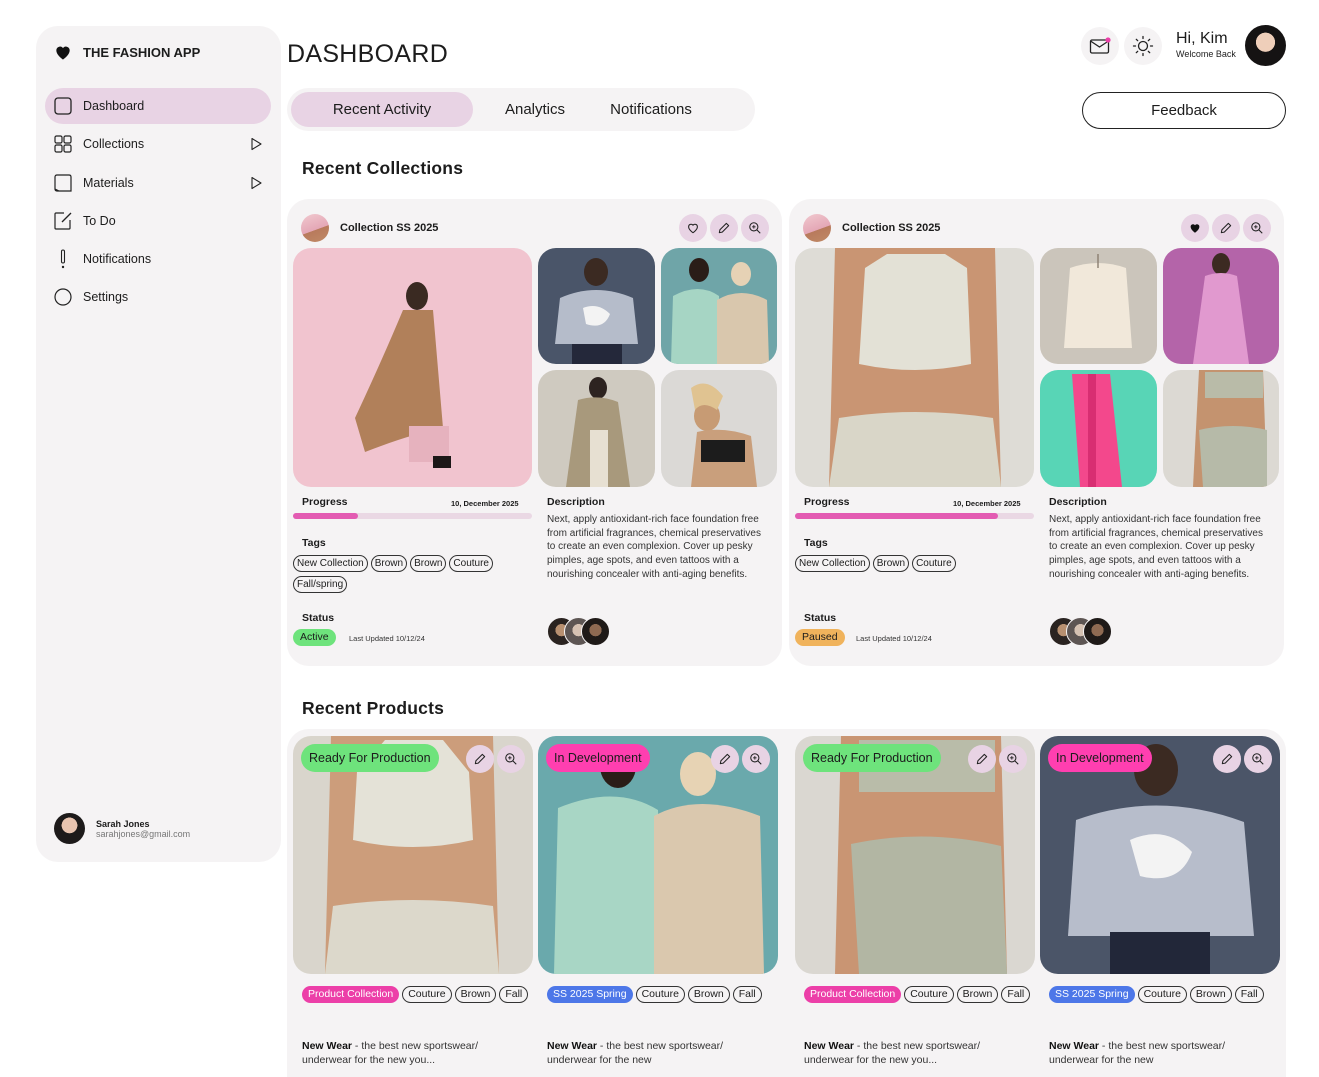 The height and width of the screenshot is (1077, 1319). Describe the element at coordinates (320, 584) in the screenshot. I see `tag: Fall/spring` at that location.